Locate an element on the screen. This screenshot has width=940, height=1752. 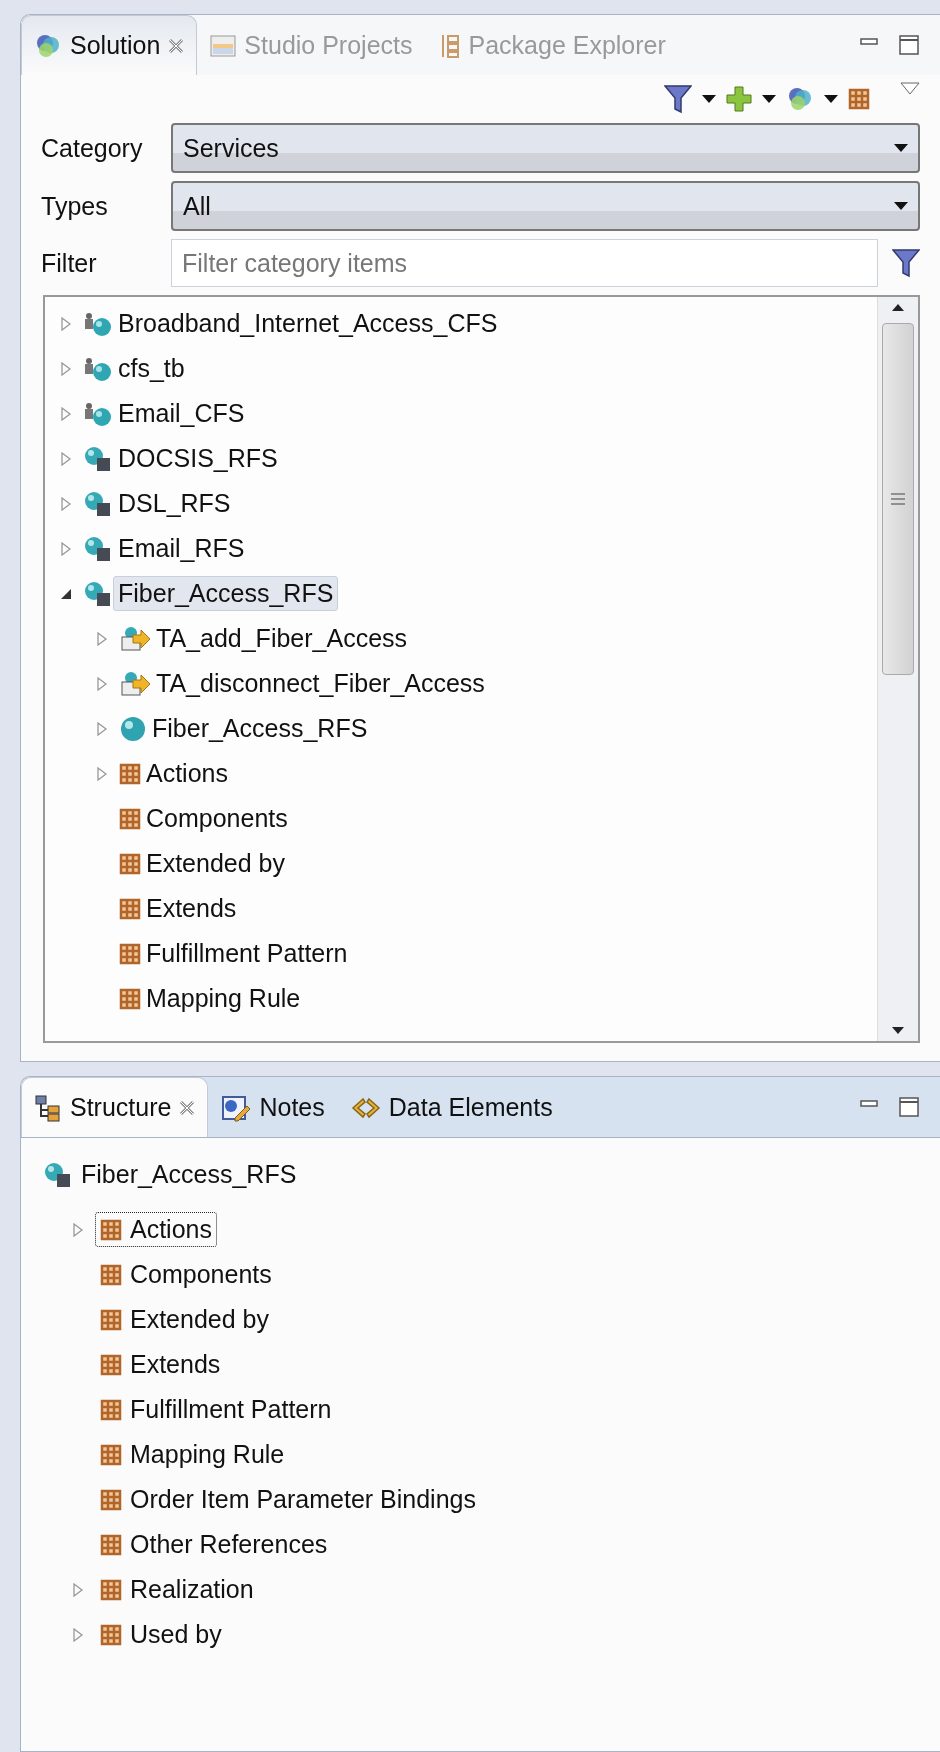
field-label: Filter is located at coordinates (69, 263).